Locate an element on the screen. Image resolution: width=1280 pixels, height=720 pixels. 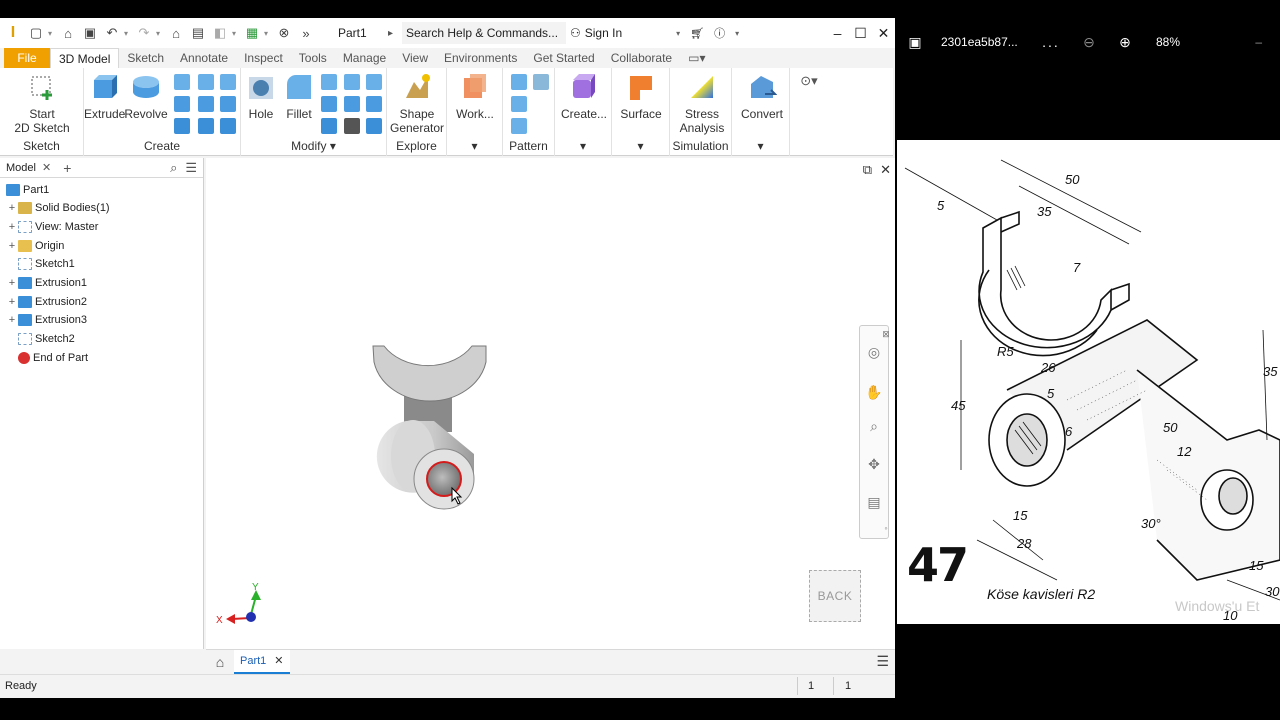
new-dropdown-icon: ▾ is located at coordinates (52, 33).